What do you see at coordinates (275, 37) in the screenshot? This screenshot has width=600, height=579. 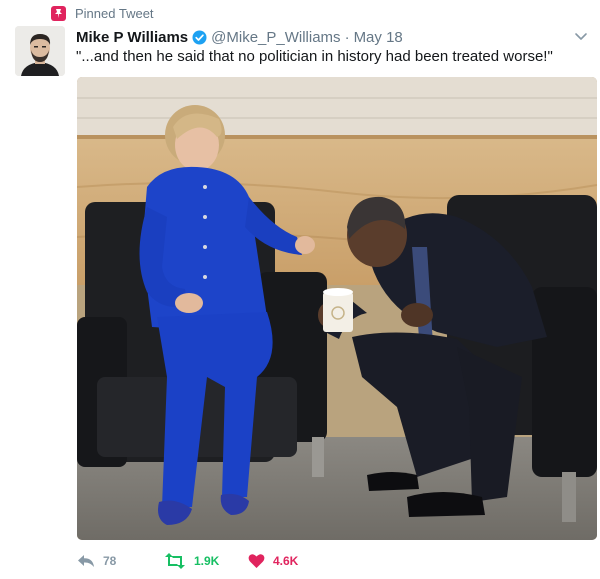 I see `author-handle: @Mike_P_Williams` at bounding box center [275, 37].